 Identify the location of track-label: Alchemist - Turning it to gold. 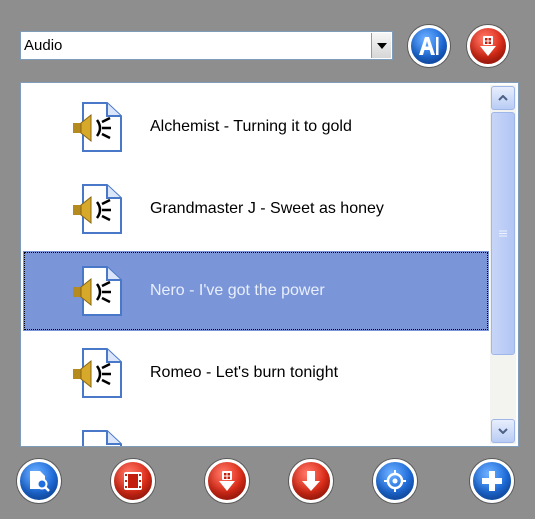
(251, 126).